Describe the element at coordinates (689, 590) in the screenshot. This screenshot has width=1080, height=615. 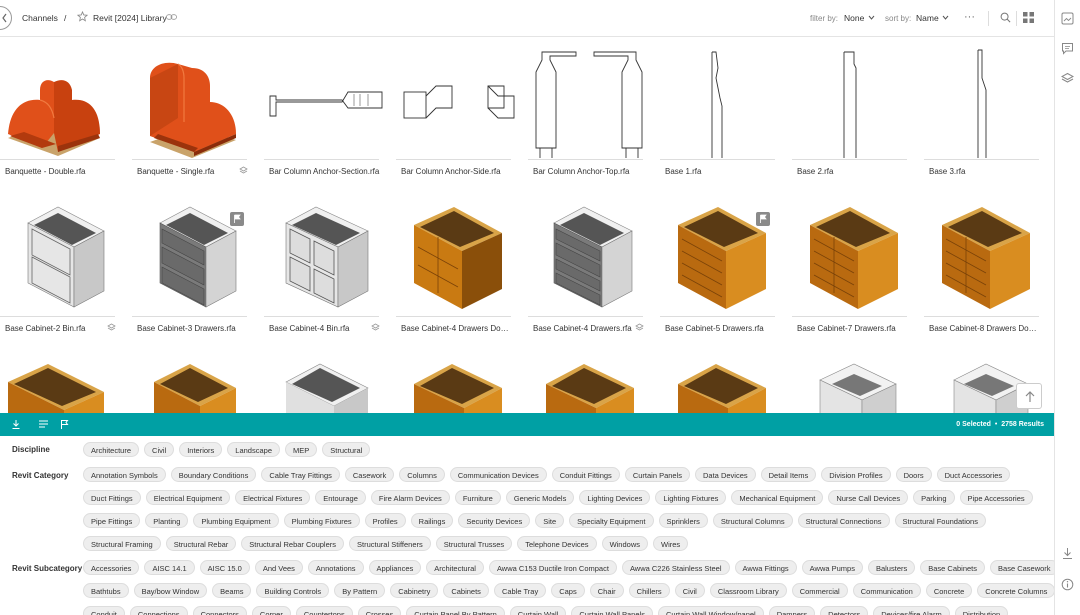
I see `filter-chip: Civil` at that location.